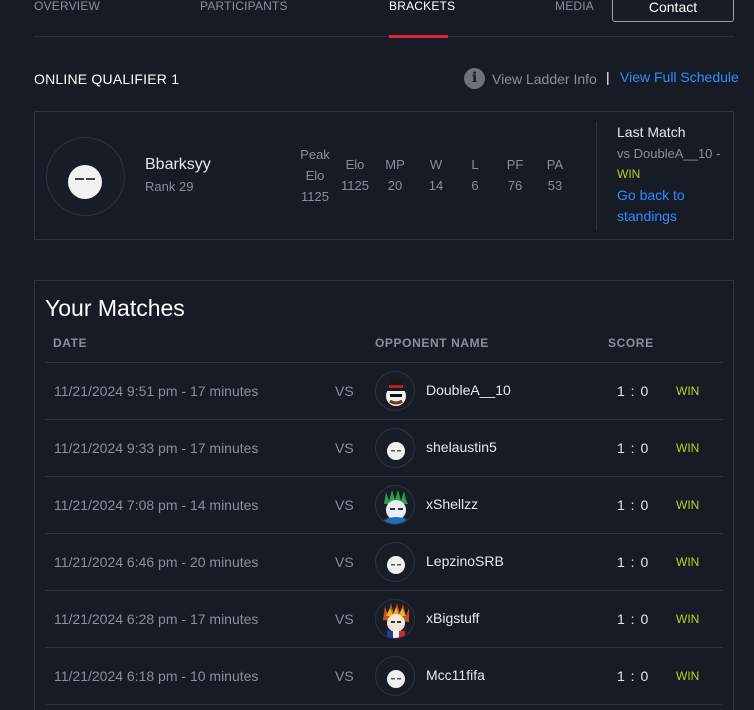  What do you see at coordinates (67, 6) in the screenshot?
I see `tab-overview: OVERVIEW` at bounding box center [67, 6].